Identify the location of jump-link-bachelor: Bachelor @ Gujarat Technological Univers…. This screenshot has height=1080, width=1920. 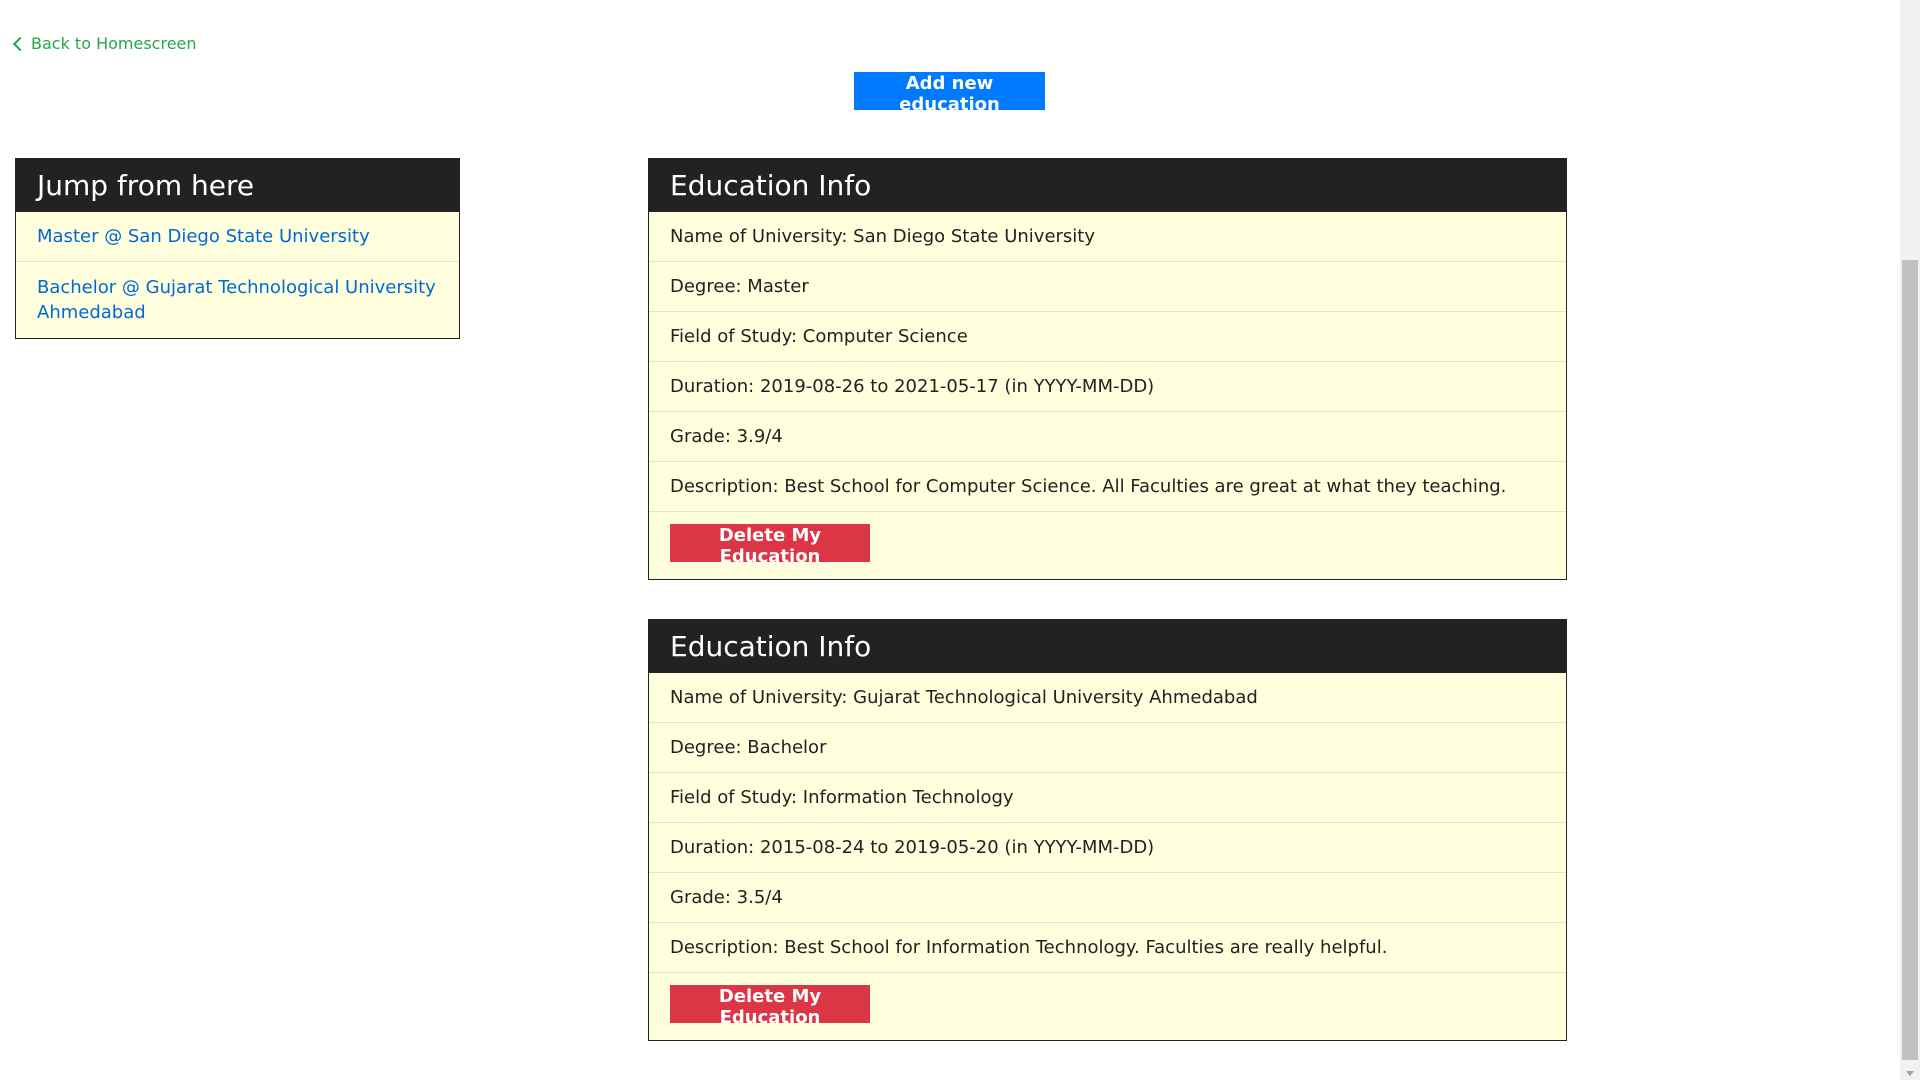
(237, 299).